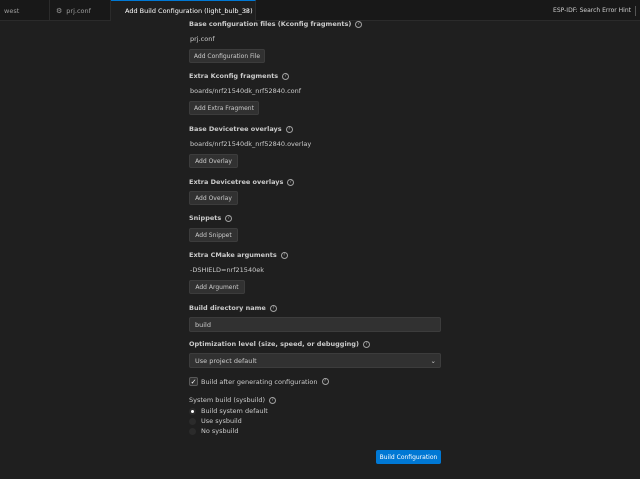  I want to click on add-extra-fragment-button: Add Extra Fragment, so click(224, 108).